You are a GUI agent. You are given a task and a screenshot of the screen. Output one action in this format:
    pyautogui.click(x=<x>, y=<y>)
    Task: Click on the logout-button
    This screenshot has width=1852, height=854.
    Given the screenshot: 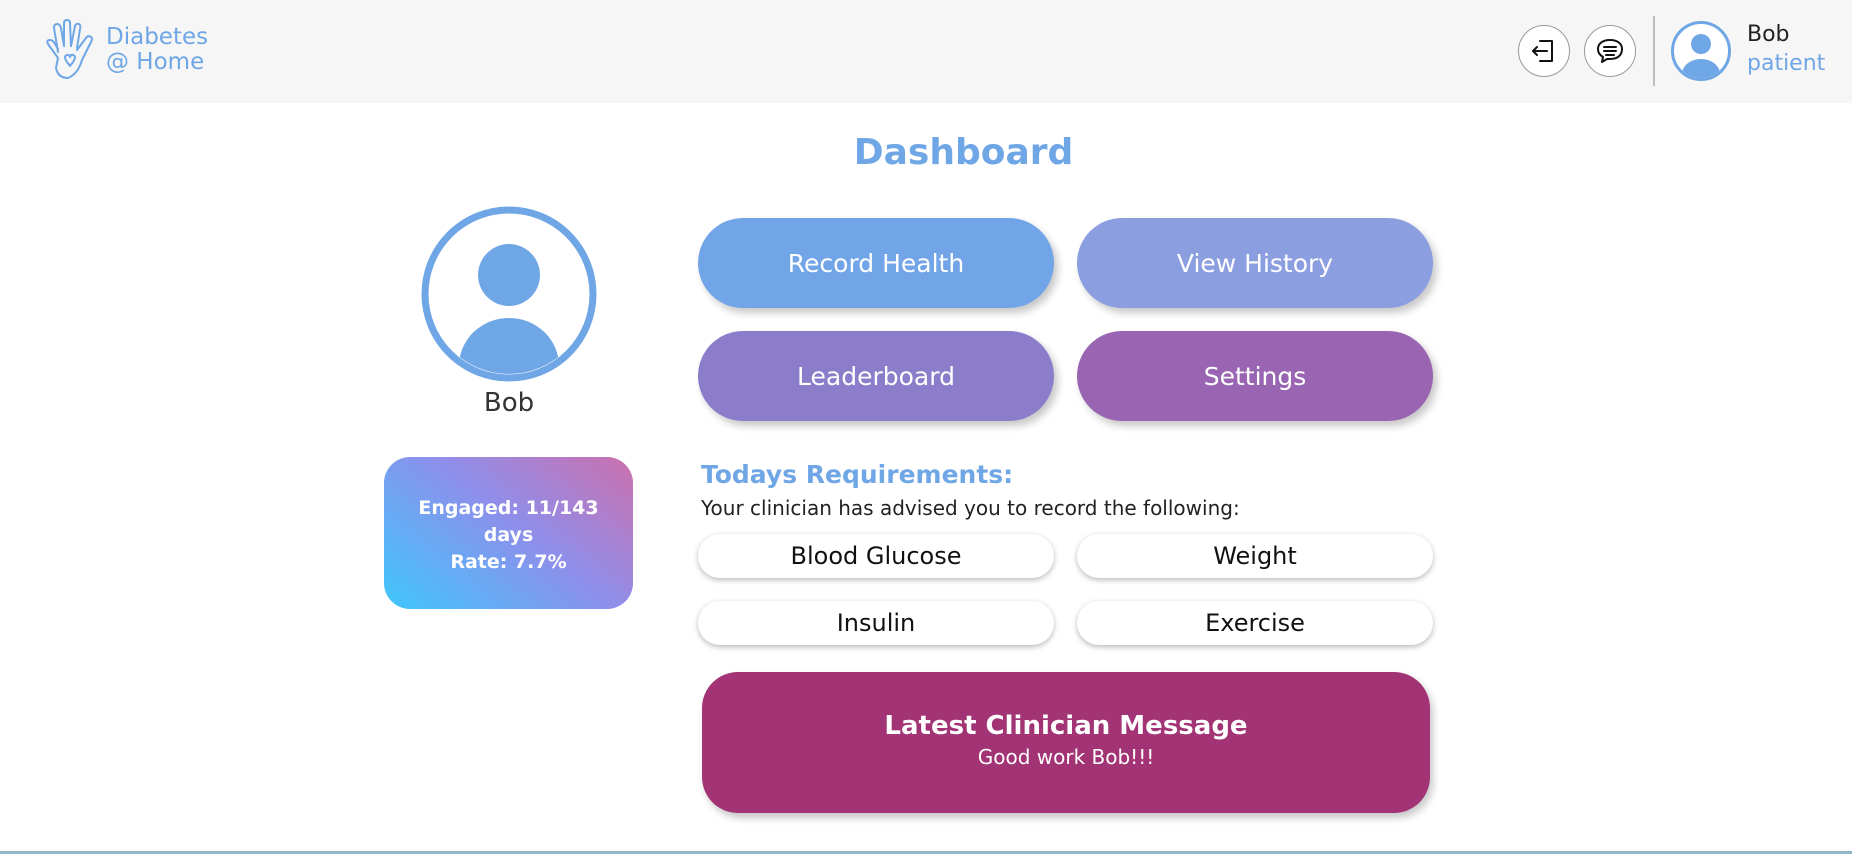 What is the action you would take?
    pyautogui.click(x=1544, y=51)
    